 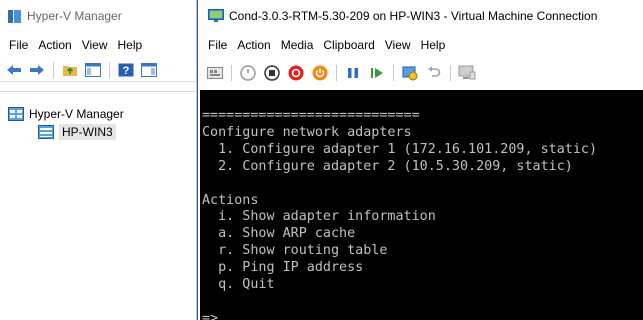 I want to click on vm-menu-help: Help, so click(x=433, y=45).